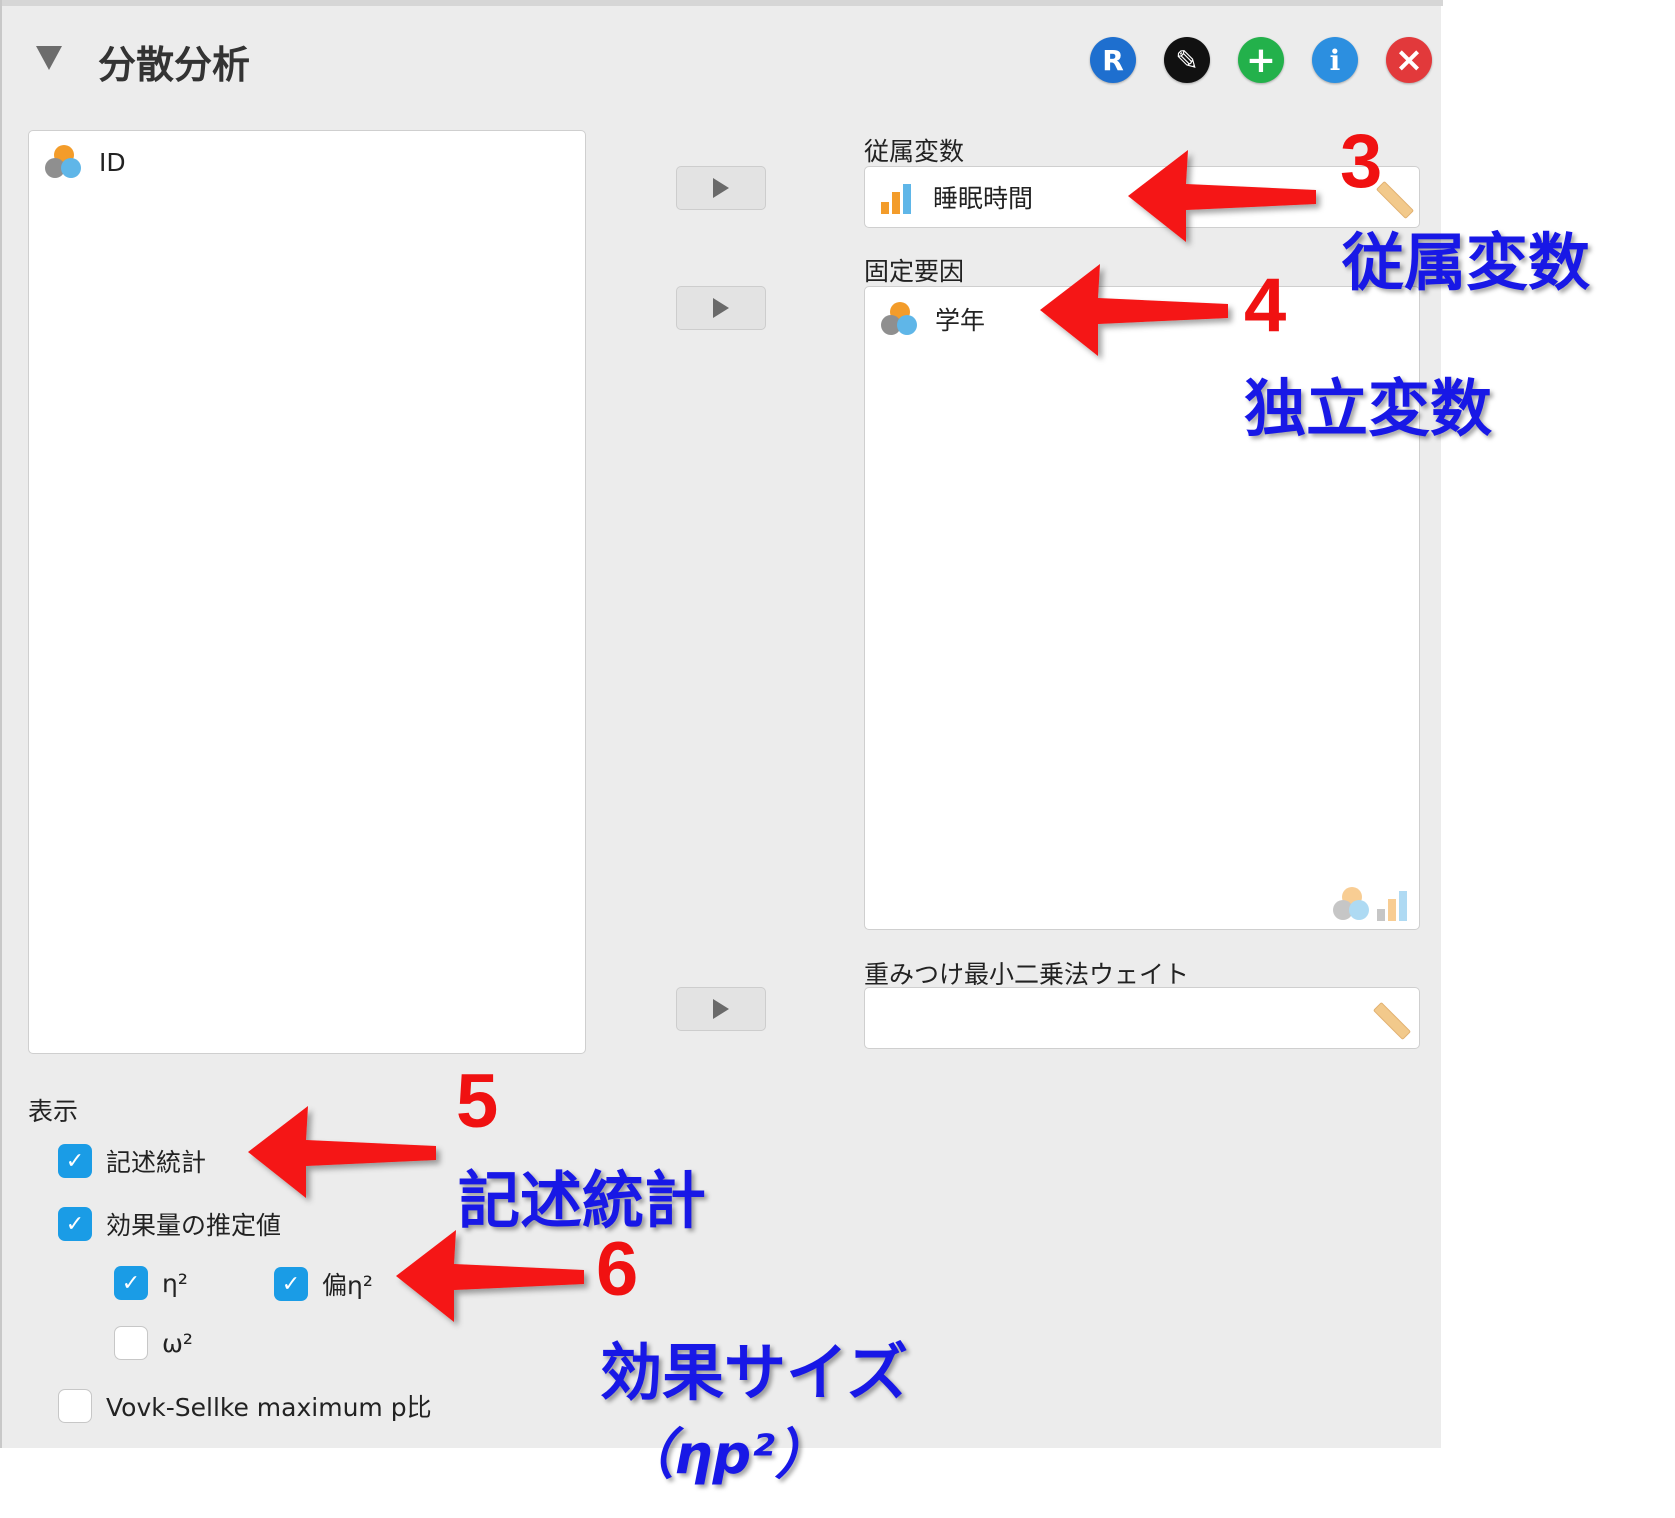 This screenshot has width=1675, height=1518. What do you see at coordinates (1361, 161) in the screenshot?
I see `annotation-number-3: 3` at bounding box center [1361, 161].